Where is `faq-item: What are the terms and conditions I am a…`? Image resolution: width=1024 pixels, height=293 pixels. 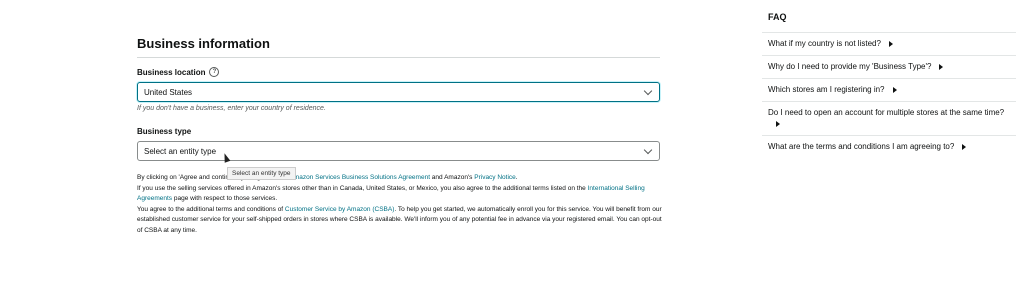 faq-item: What are the terms and conditions I am a… is located at coordinates (889, 146).